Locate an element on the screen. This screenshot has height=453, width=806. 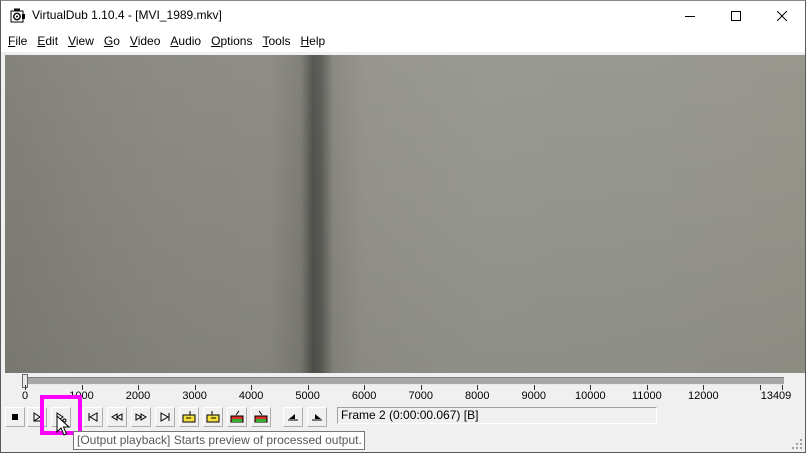
end-icon is located at coordinates (165, 417).